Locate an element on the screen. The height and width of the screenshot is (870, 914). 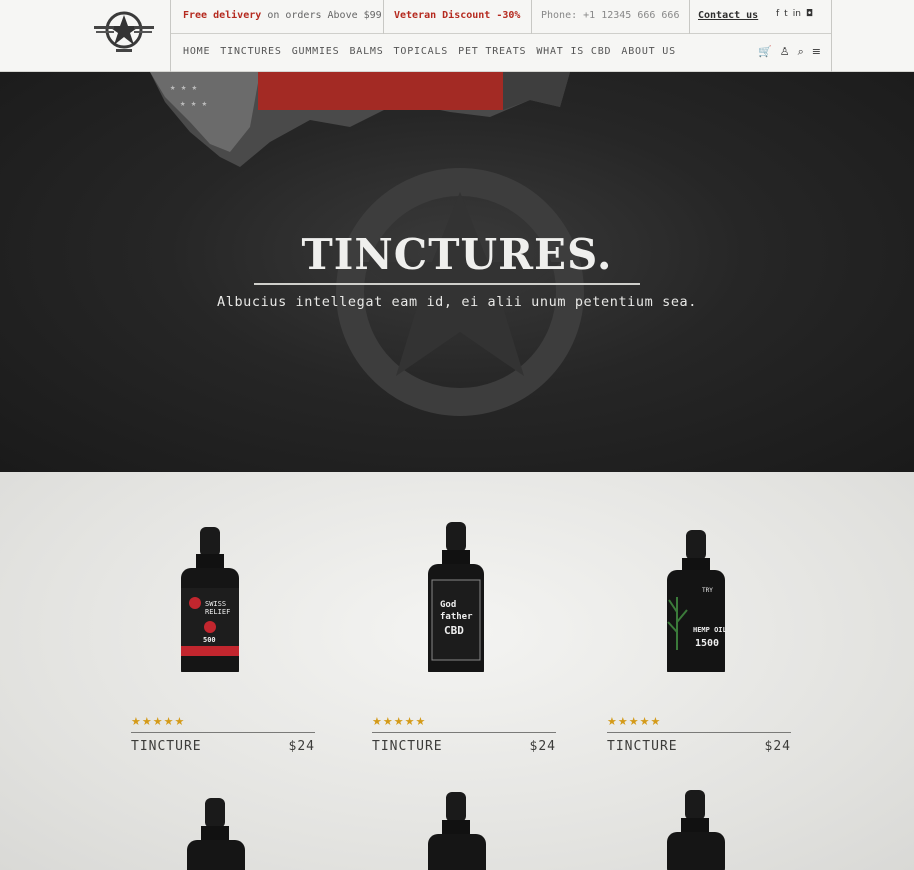
nav-item-balms: BALMS is located at coordinates (366, 51).